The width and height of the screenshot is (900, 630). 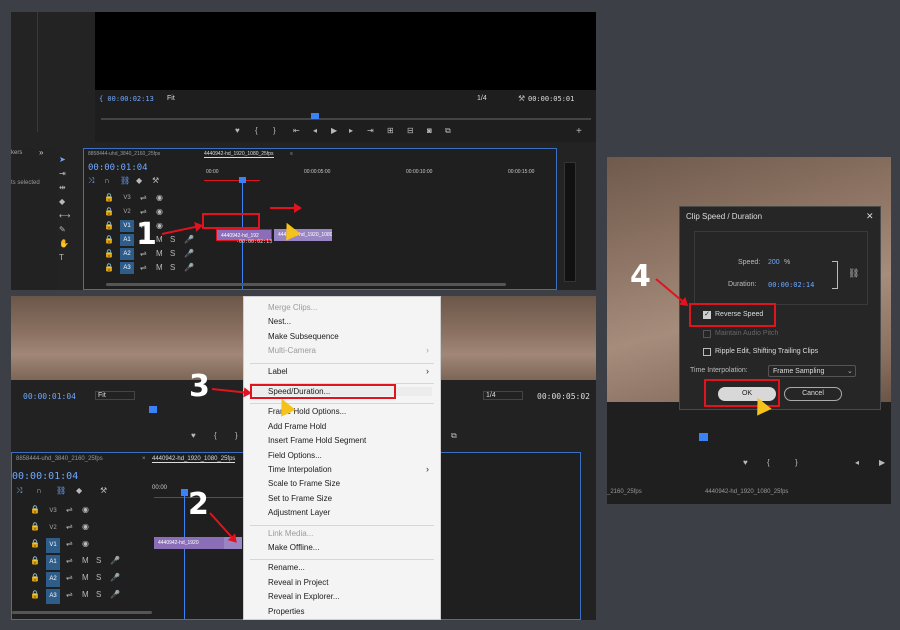 What do you see at coordinates (300, 469) in the screenshot?
I see `menu-item: Time Interpolation` at bounding box center [300, 469].